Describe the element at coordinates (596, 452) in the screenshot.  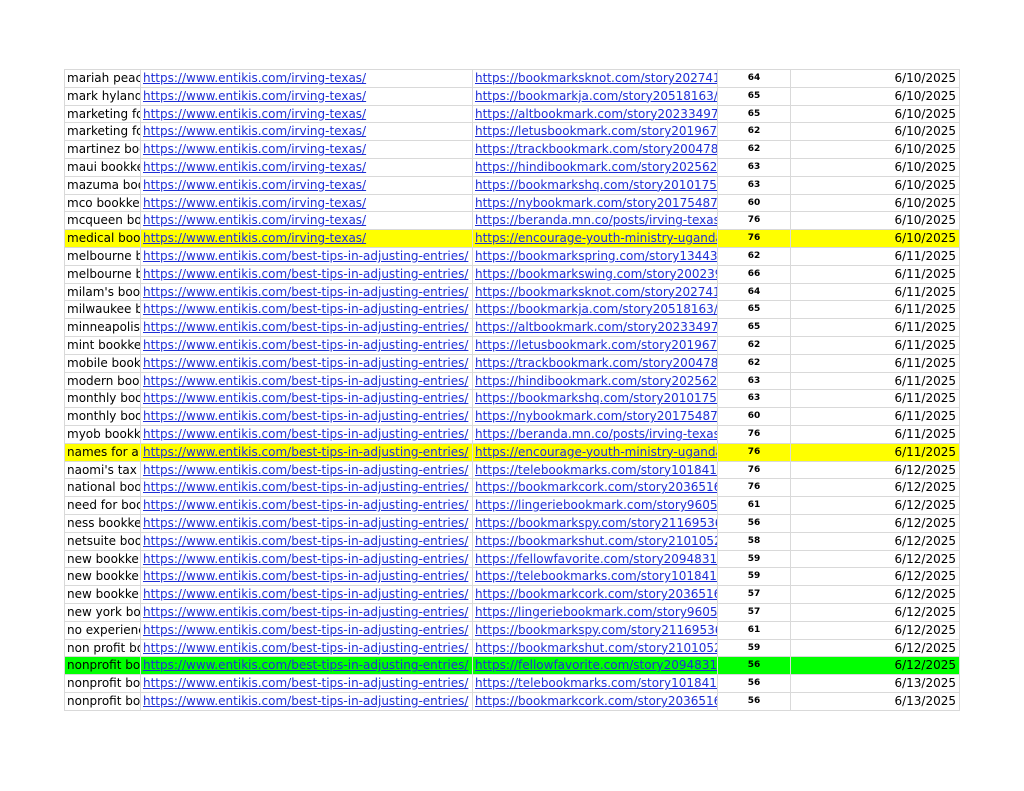
I see `bookmark-url-link: https://encourage-youth-ministry-uganda` at that location.